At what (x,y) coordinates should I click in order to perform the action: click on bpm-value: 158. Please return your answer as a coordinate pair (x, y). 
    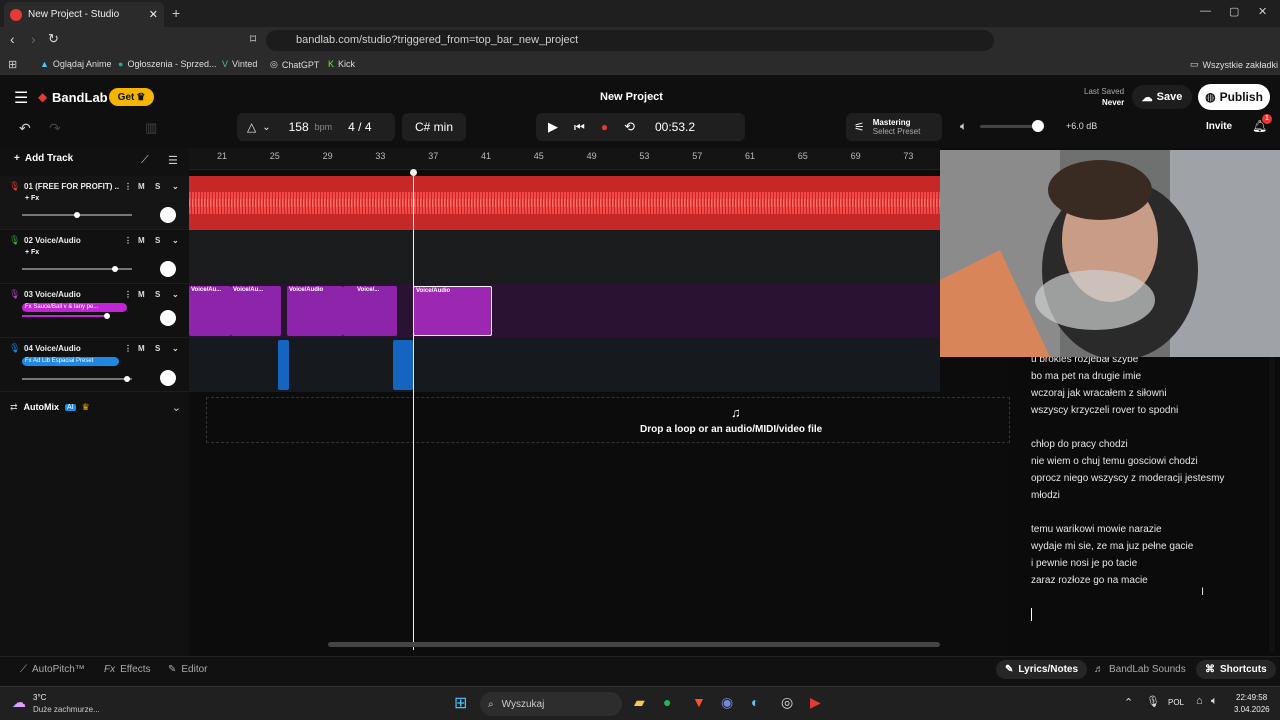
    Looking at the image, I should click on (299, 127).